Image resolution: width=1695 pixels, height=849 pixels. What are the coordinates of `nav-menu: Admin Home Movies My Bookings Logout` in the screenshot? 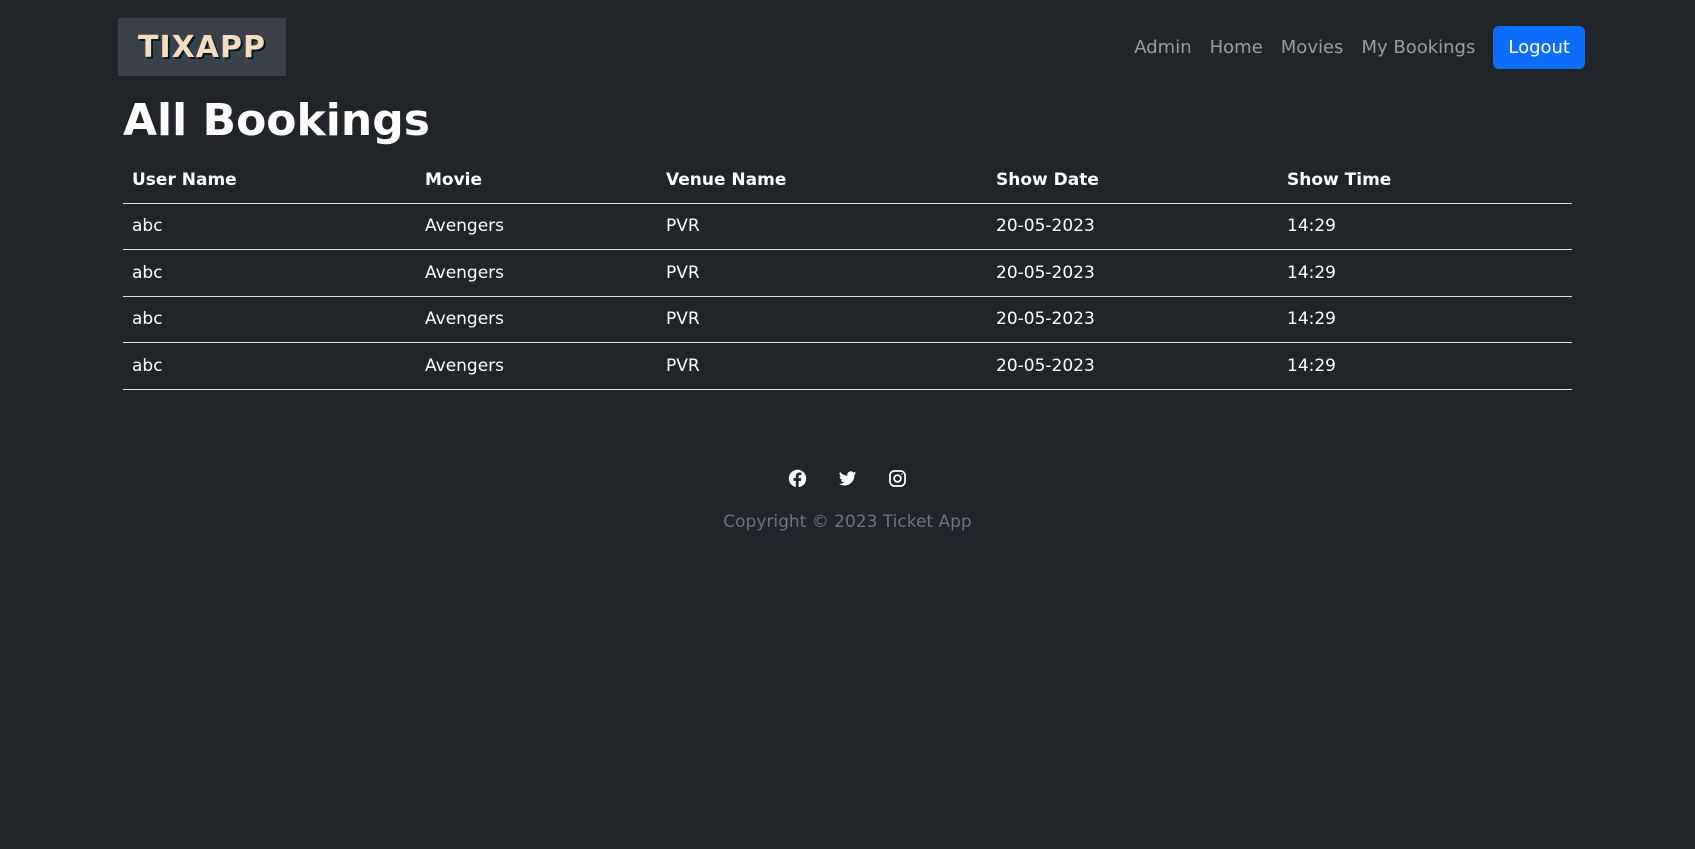 It's located at (1359, 47).